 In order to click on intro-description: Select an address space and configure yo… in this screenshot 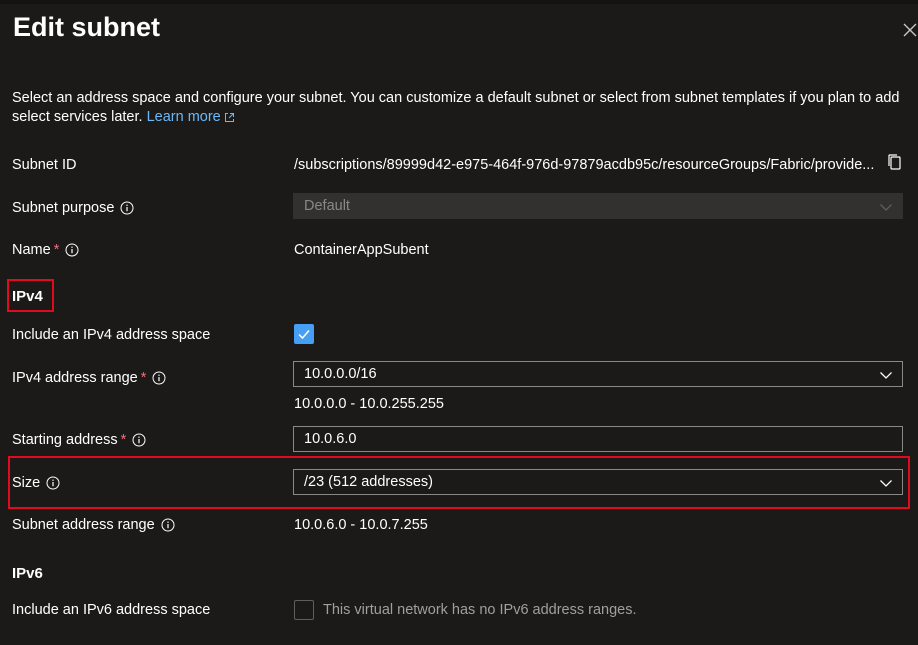, I will do `click(456, 107)`.